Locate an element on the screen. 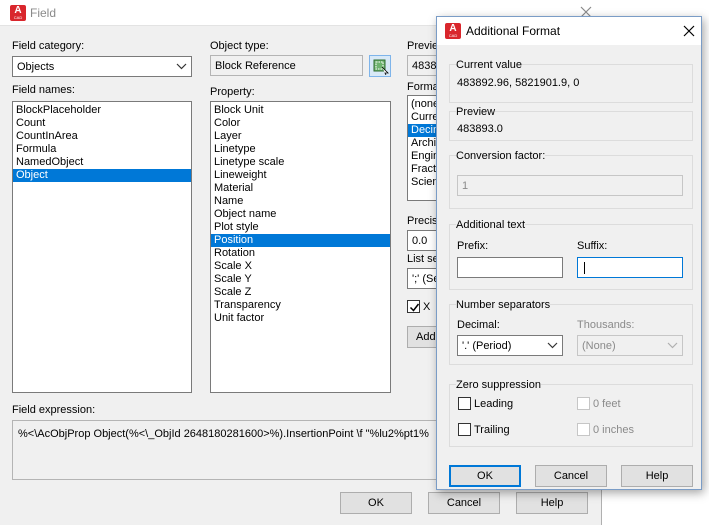 This screenshot has height=525, width=709. property-label: Property: is located at coordinates (232, 92).